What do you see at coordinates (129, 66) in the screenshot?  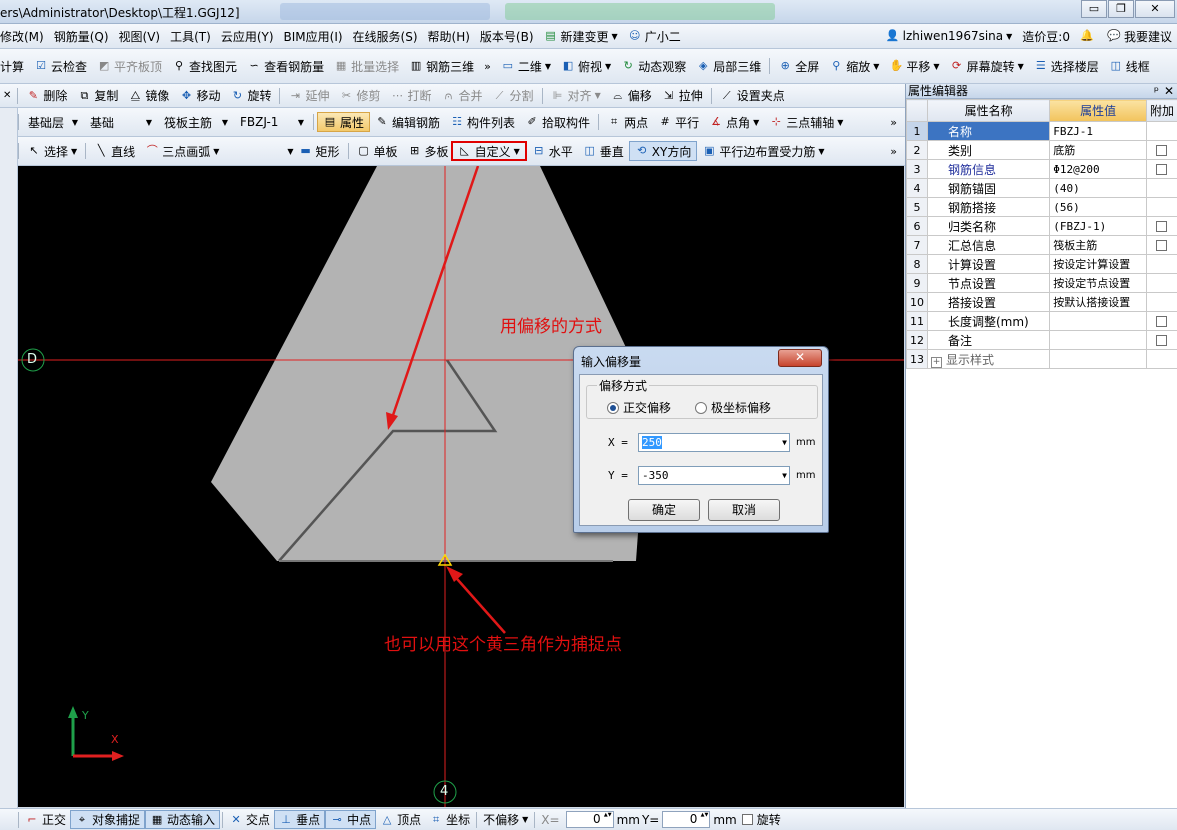 I see `align-slab-top-button: ◩ 平齐板顶` at bounding box center [129, 66].